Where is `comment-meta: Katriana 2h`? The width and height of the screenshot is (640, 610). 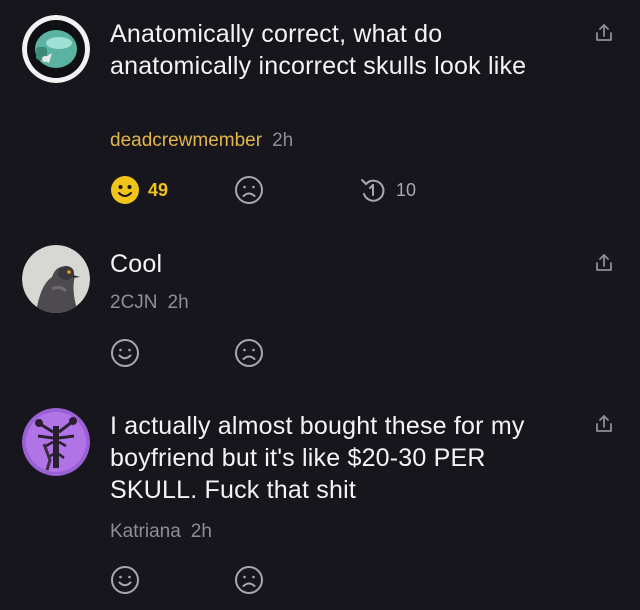
comment-meta: Katriana 2h is located at coordinates (161, 532).